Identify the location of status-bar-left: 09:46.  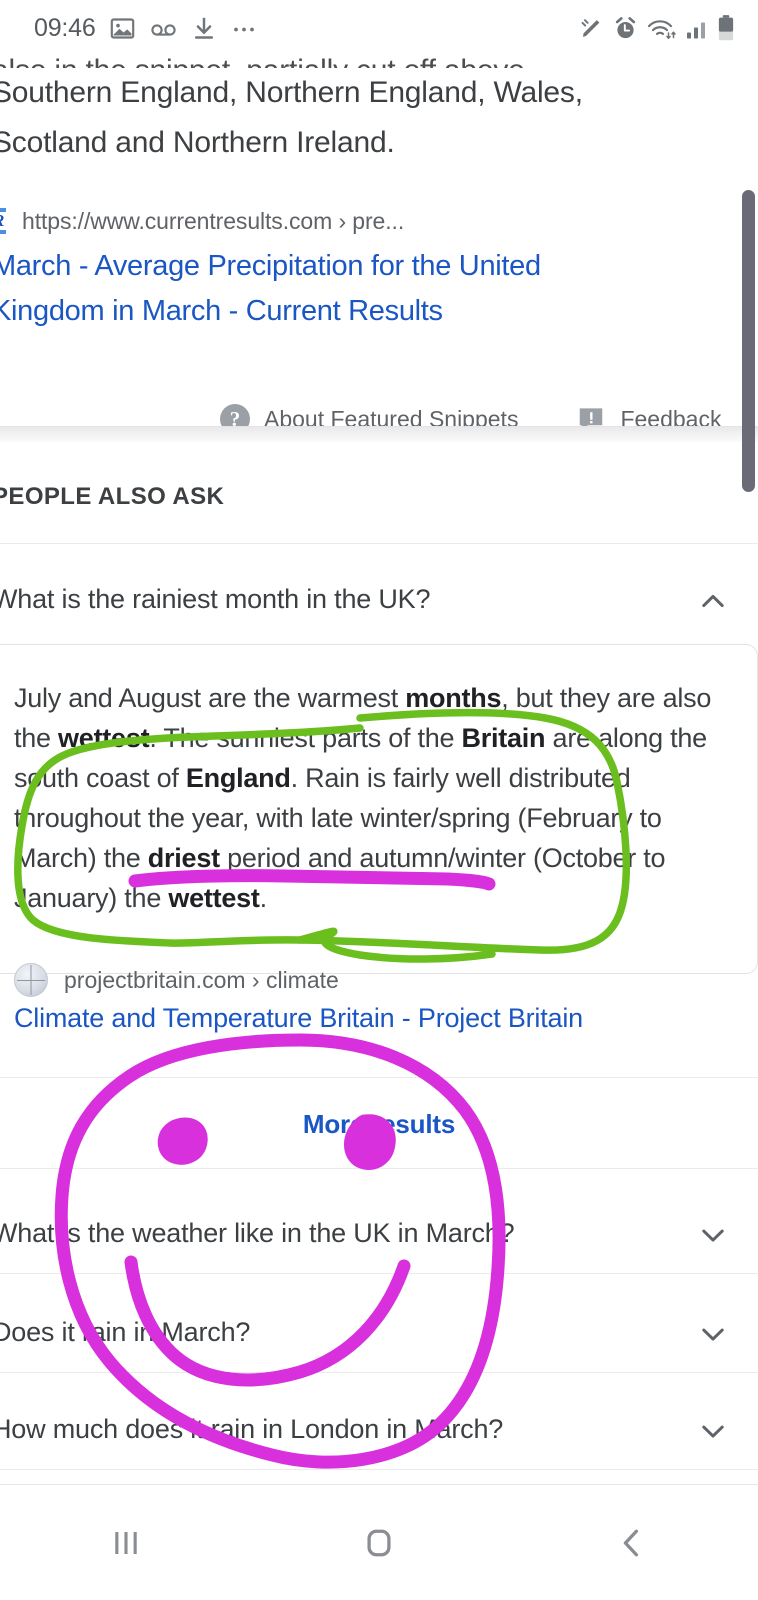
(146, 28).